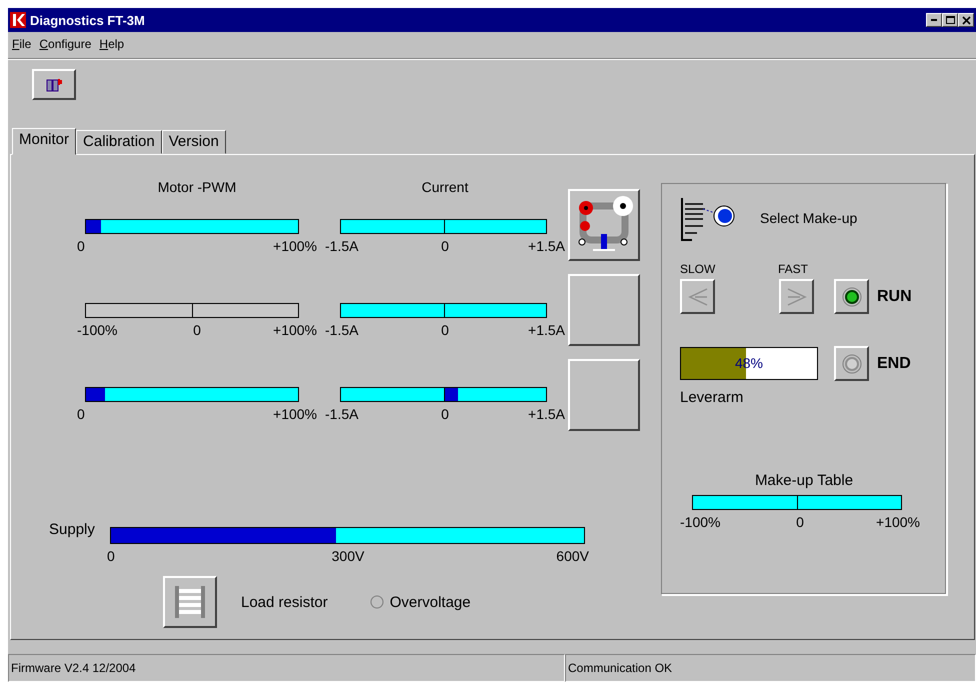  I want to click on device-icon, so click(54, 84).